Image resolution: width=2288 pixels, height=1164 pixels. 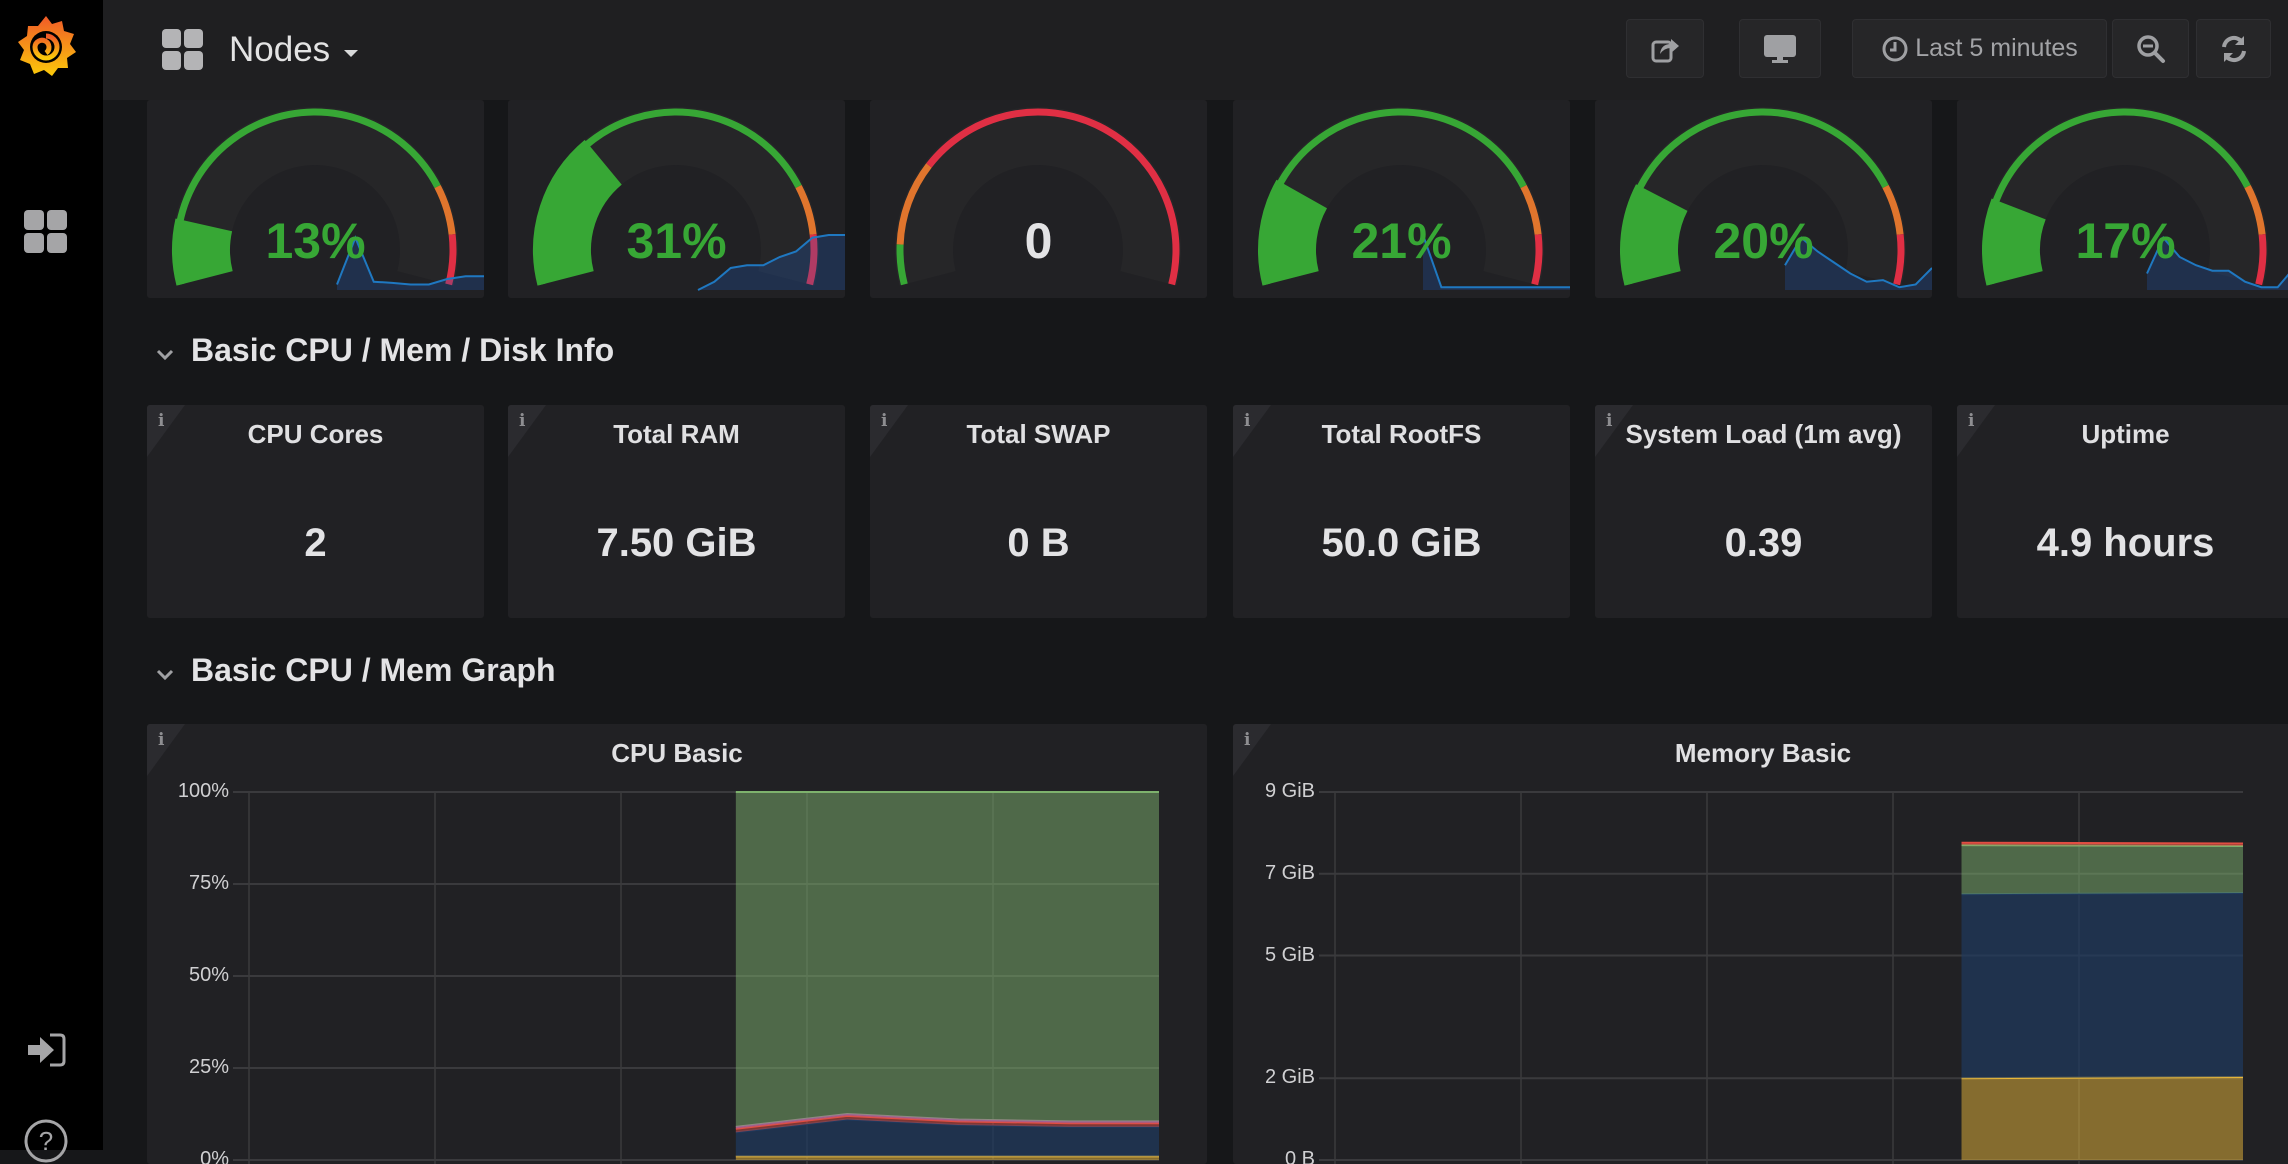 I want to click on line-total, so click(x=2102, y=843).